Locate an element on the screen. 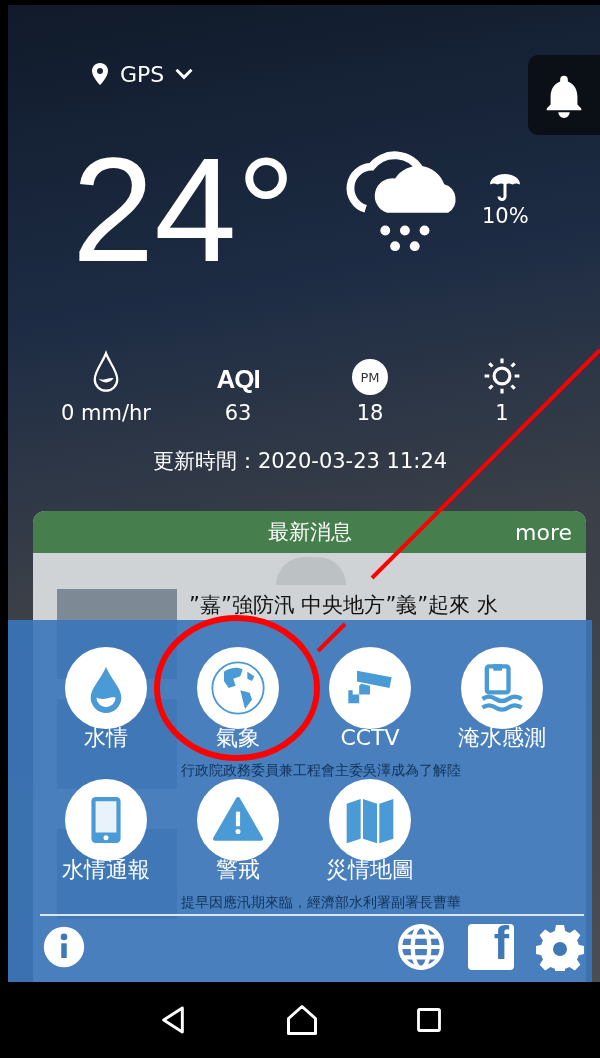 The image size is (600, 1058). menu-item: 水情通報 is located at coordinates (106, 831).